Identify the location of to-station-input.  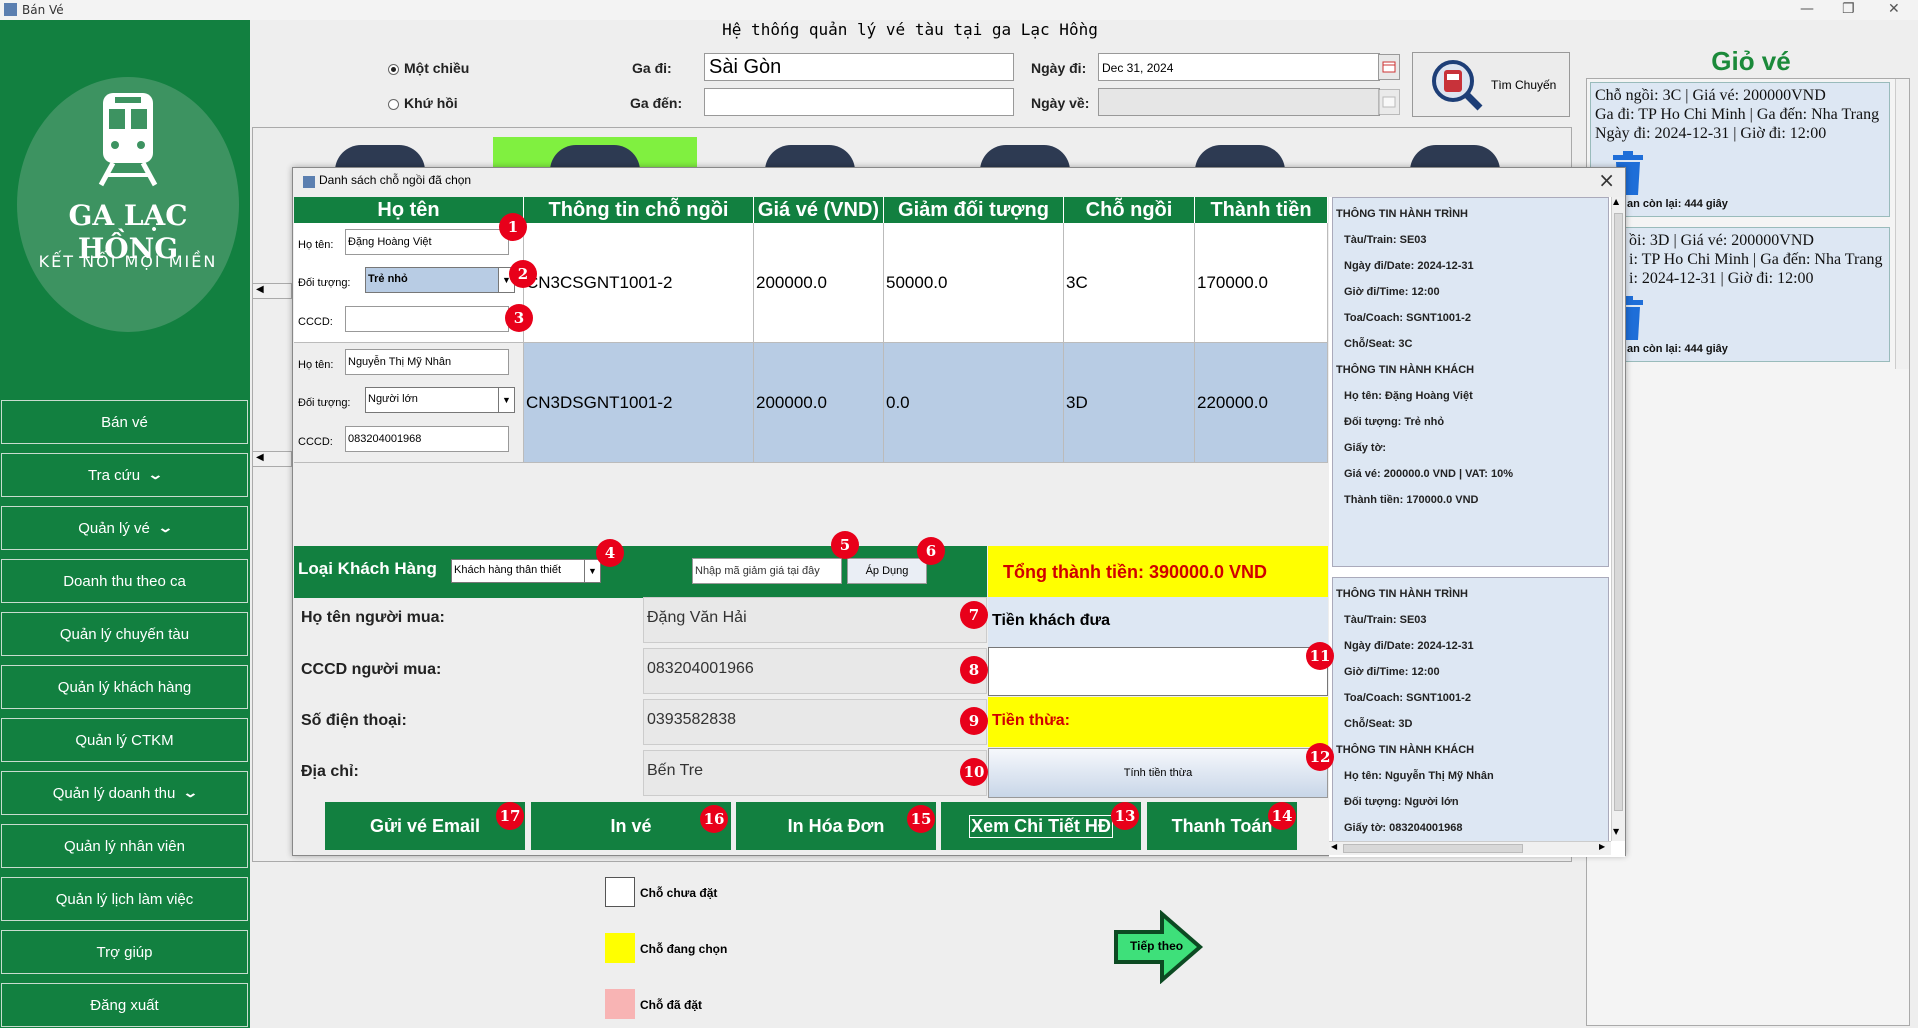
(859, 102).